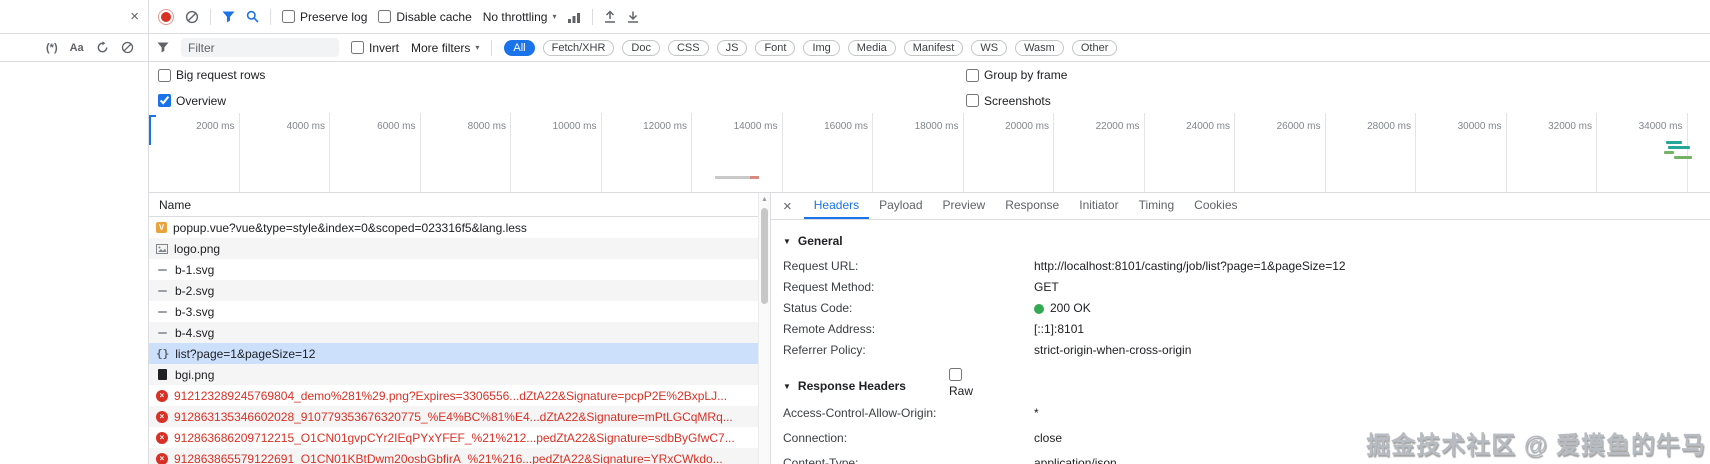 The width and height of the screenshot is (1710, 464). I want to click on big-request-rows-box, so click(164, 75).